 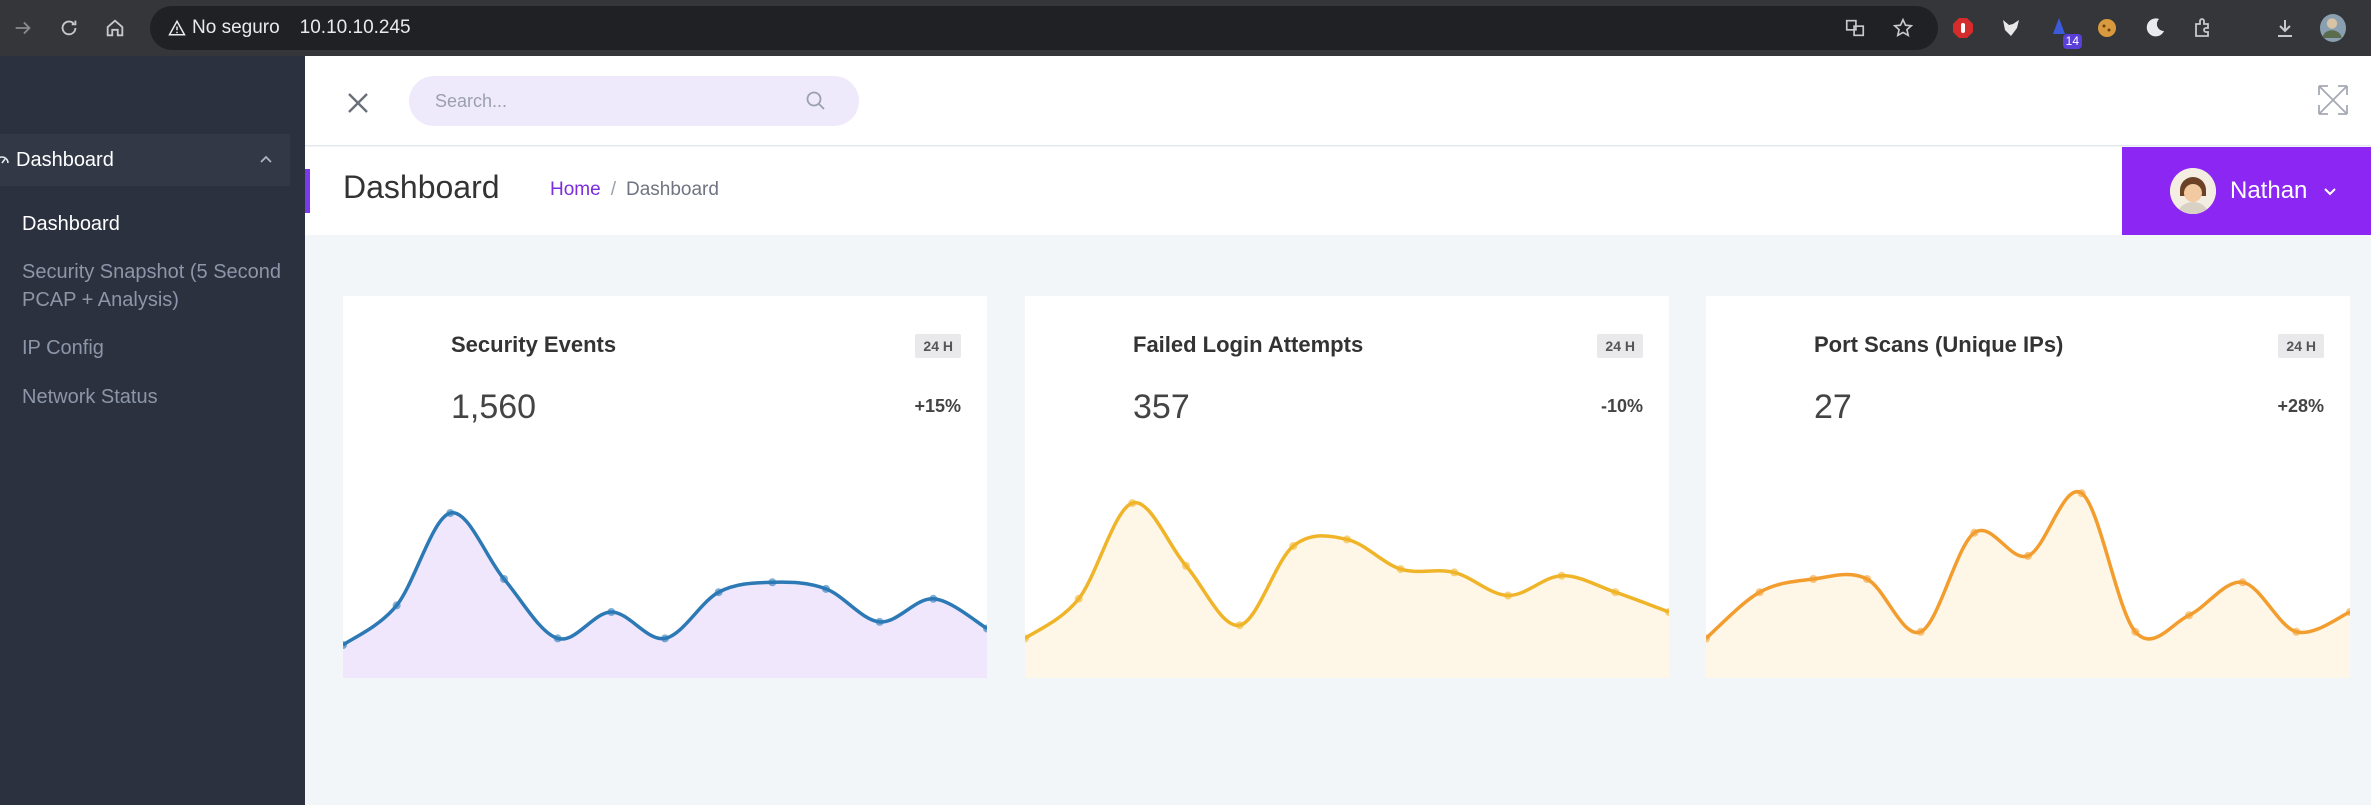 What do you see at coordinates (816, 101) in the screenshot?
I see `search-icon` at bounding box center [816, 101].